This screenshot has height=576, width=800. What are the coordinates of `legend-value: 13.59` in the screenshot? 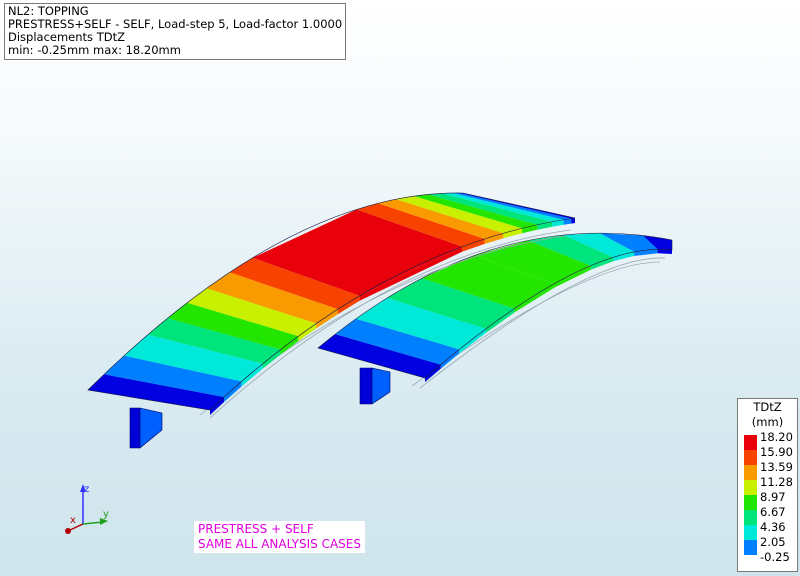 It's located at (776, 467).